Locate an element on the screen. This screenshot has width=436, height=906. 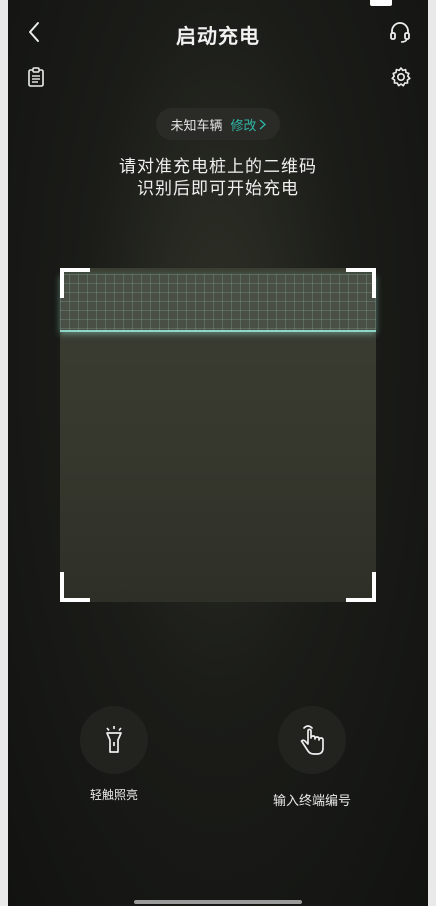
vehicle-selector: 未知车辆 修改 is located at coordinates (218, 124).